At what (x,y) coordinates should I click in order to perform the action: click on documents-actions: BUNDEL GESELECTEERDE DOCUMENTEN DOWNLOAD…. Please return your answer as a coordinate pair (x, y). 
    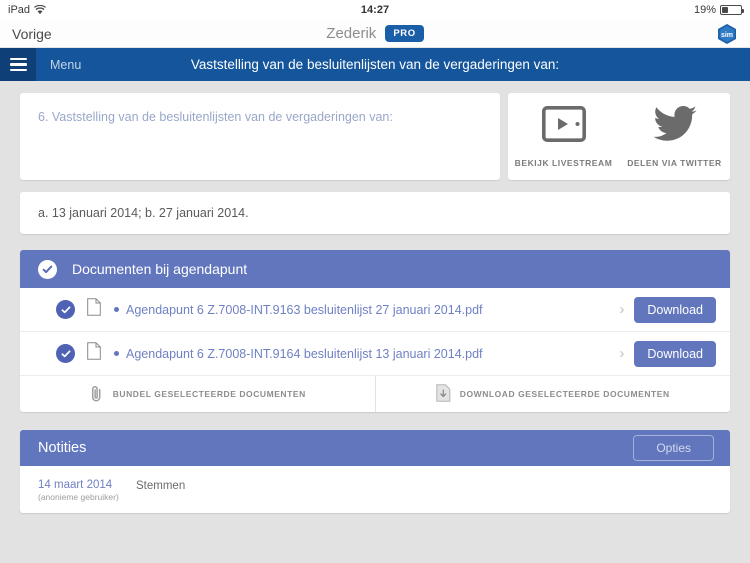
    Looking at the image, I should click on (375, 394).